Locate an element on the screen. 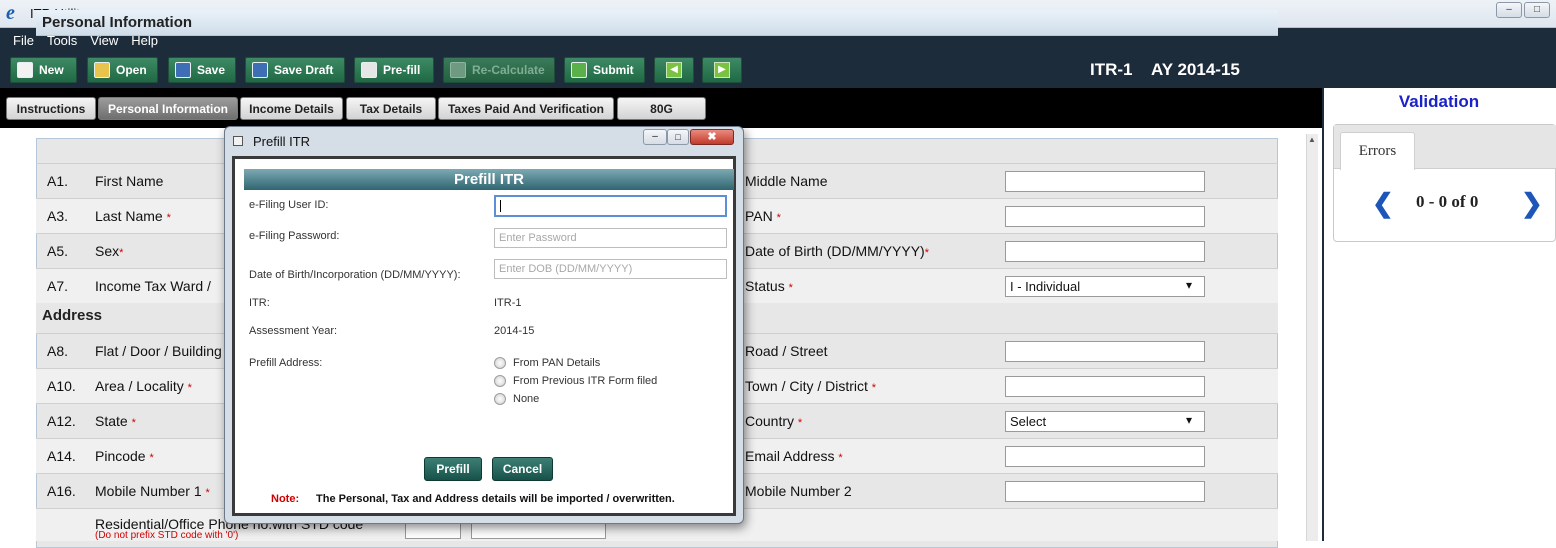  phone-note: (Do not prefix STD code with '0') is located at coordinates (167, 535).